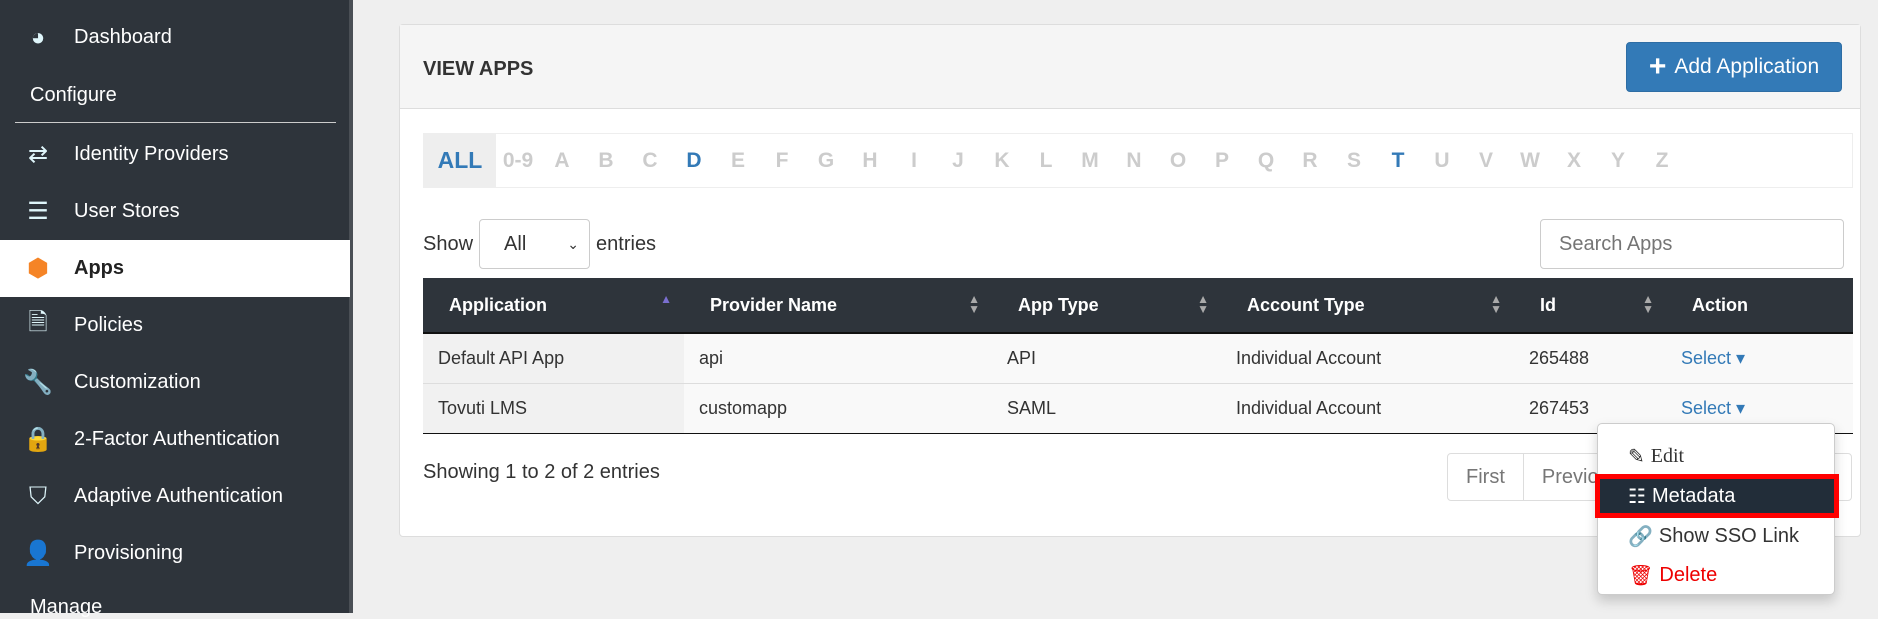 This screenshot has height=619, width=1878. Describe the element at coordinates (128, 553) in the screenshot. I see `sidebar-item-label: Provisioning` at that location.